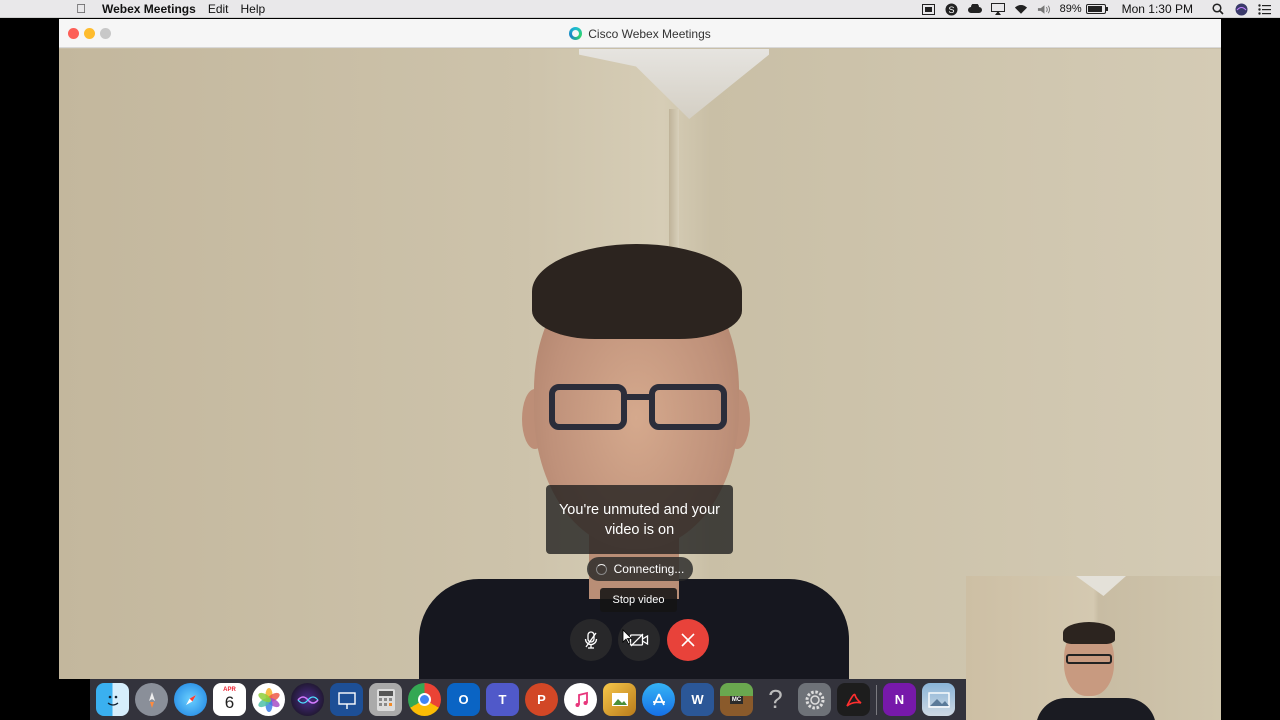  What do you see at coordinates (45, 699) in the screenshot?
I see `desktop-edge` at bounding box center [45, 699].